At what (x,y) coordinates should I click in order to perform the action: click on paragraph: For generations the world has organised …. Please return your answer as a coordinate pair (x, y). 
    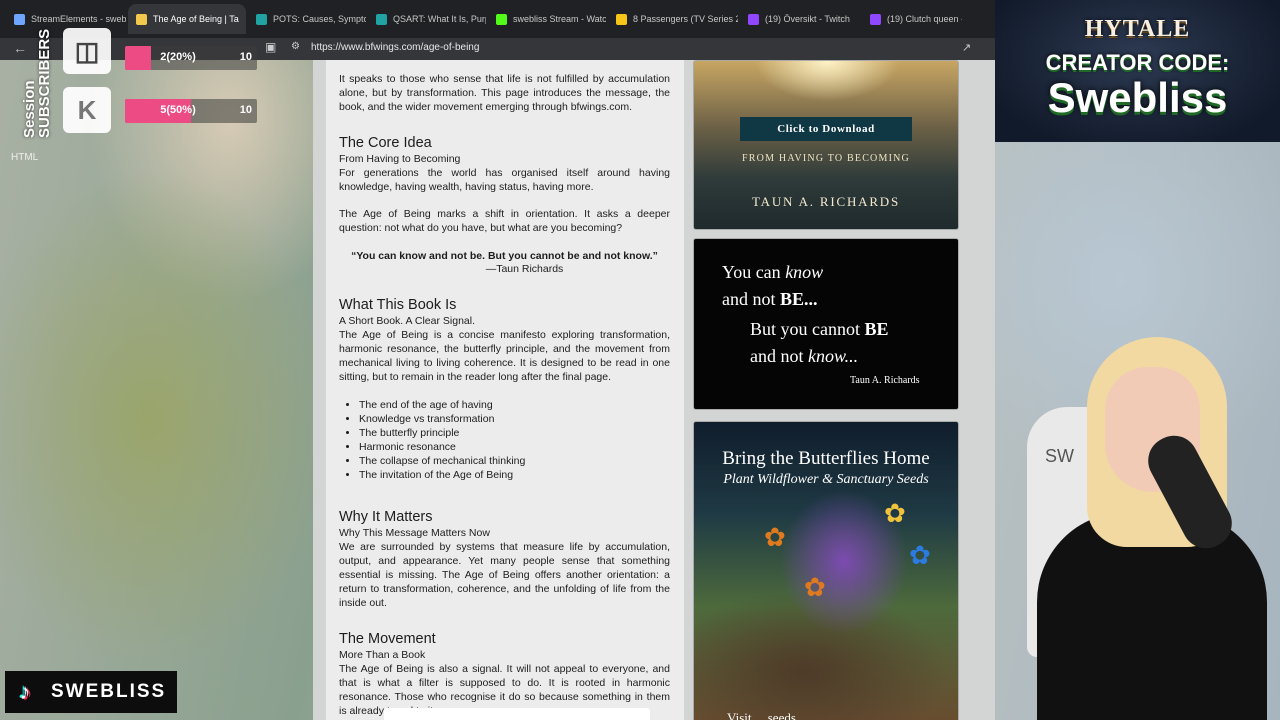
    Looking at the image, I should click on (504, 180).